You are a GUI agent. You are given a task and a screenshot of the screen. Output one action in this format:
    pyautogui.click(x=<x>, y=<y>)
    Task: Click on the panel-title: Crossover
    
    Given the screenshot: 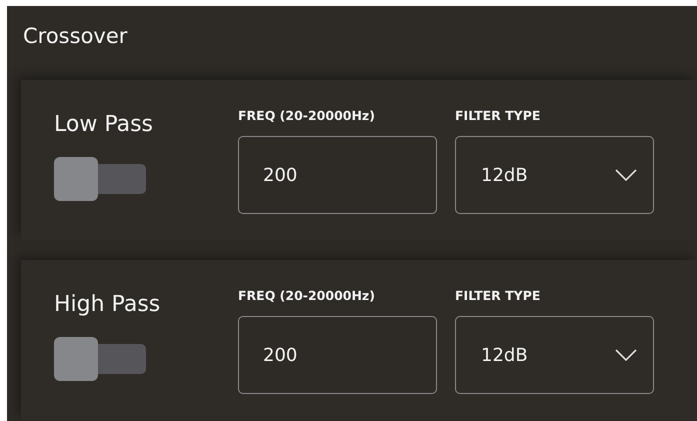 What is the action you would take?
    pyautogui.click(x=75, y=36)
    